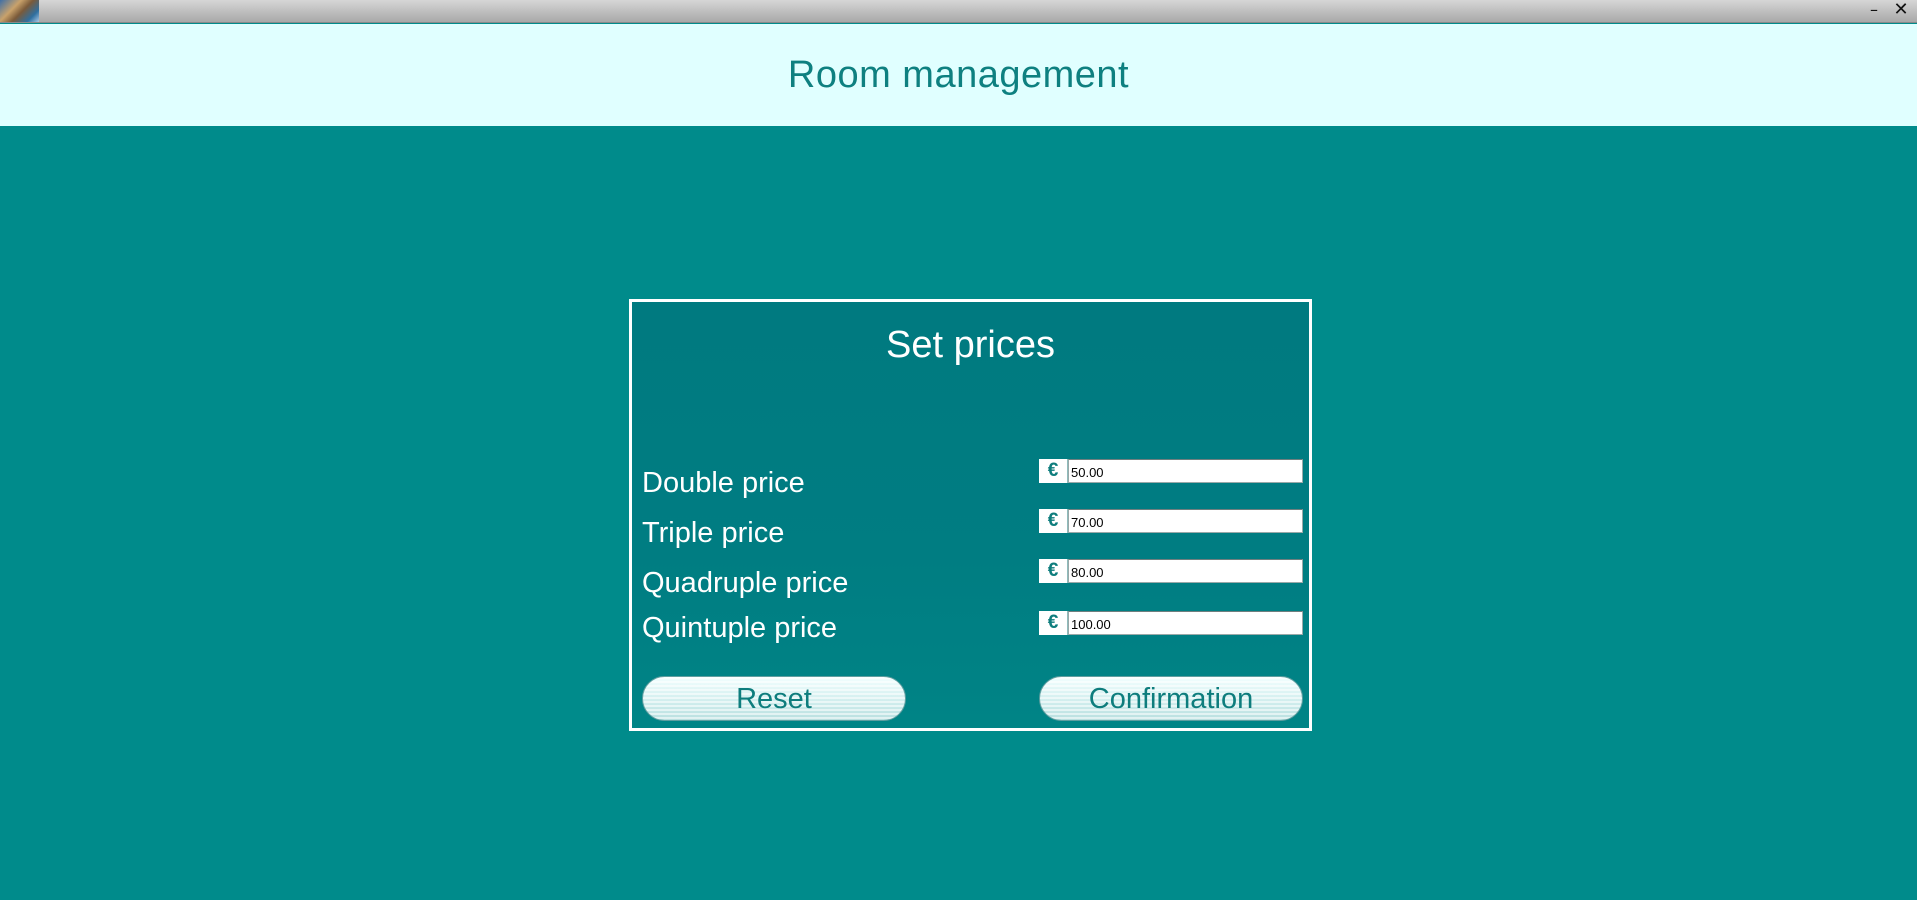 This screenshot has height=900, width=1917. I want to click on double-price-input, so click(1185, 471).